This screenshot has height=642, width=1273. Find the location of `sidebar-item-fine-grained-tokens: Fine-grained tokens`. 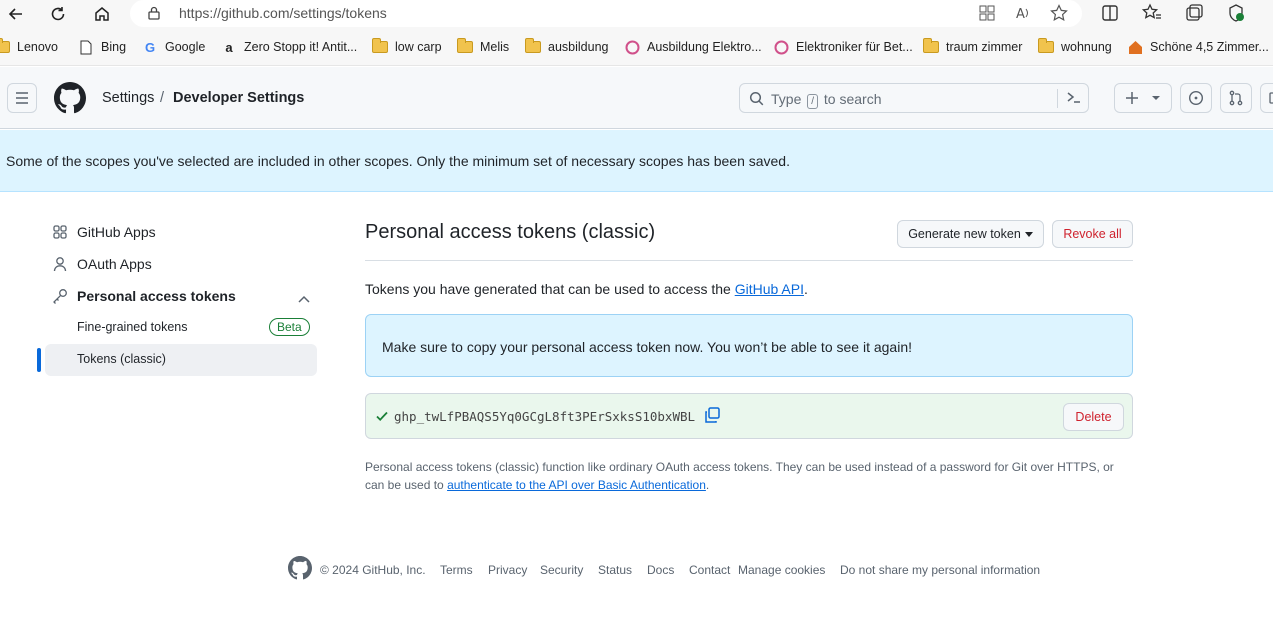

sidebar-item-fine-grained-tokens: Fine-grained tokens is located at coordinates (132, 327).